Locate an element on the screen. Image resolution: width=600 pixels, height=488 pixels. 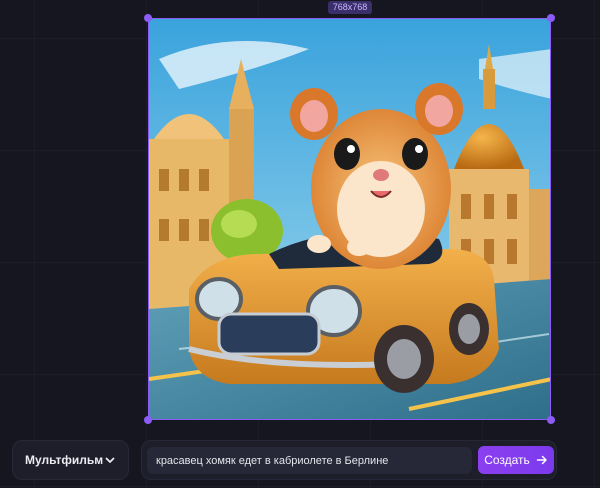
resize-handle-top-left is located at coordinates (148, 18).